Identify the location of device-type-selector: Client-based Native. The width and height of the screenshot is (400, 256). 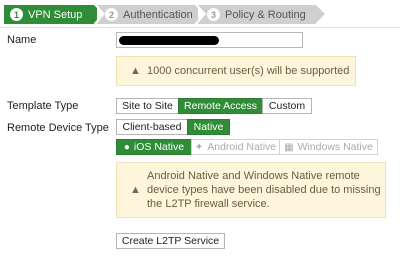
(173, 127).